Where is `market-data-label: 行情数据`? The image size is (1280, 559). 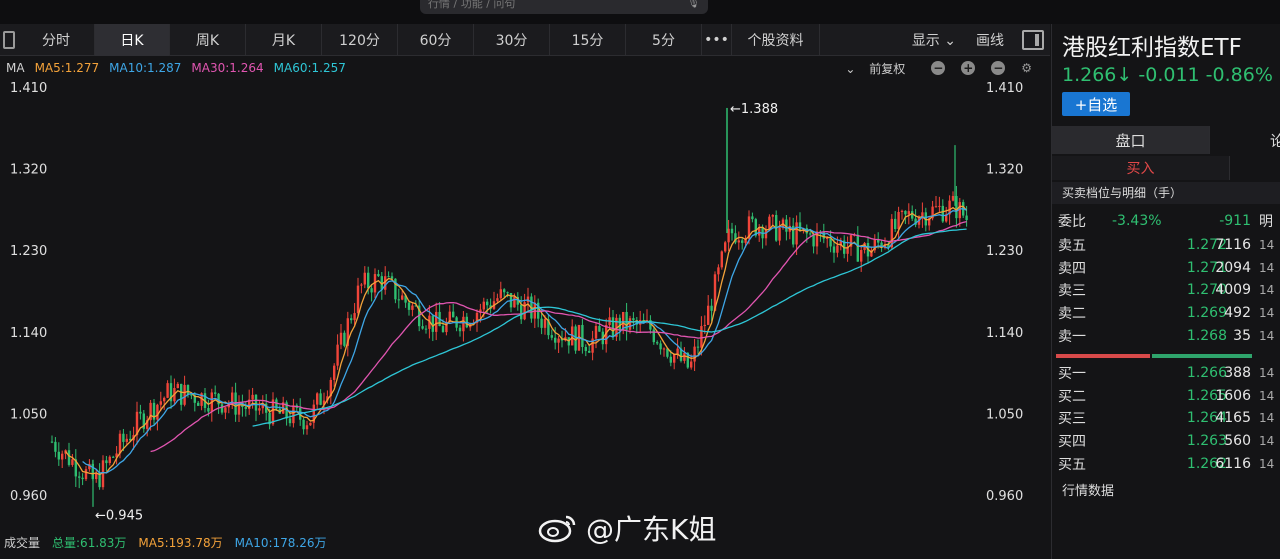
market-data-label: 行情数据 is located at coordinates (1088, 491).